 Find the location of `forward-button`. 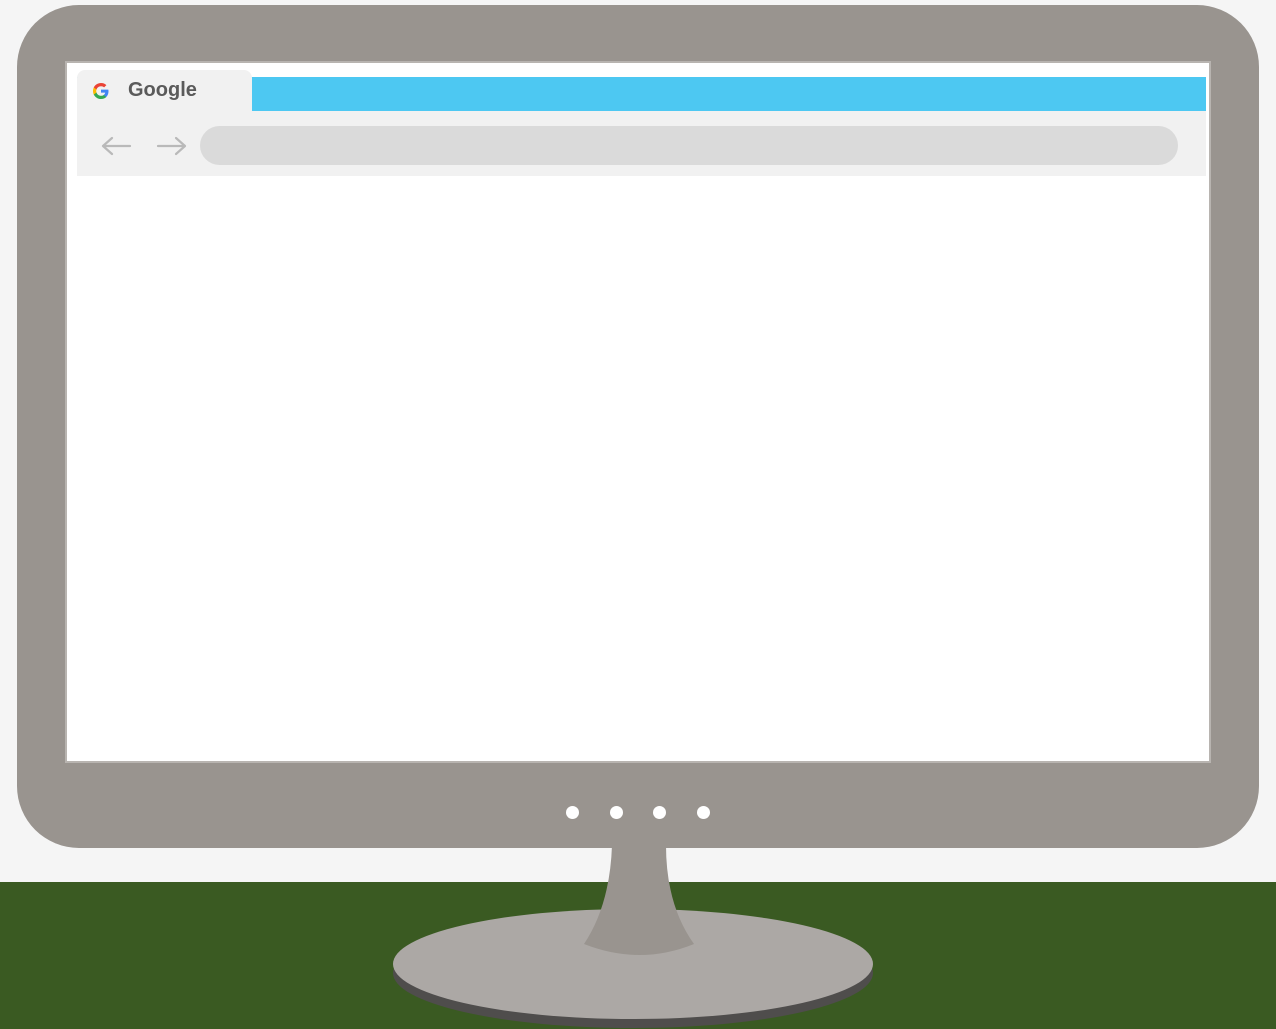

forward-button is located at coordinates (172, 146).